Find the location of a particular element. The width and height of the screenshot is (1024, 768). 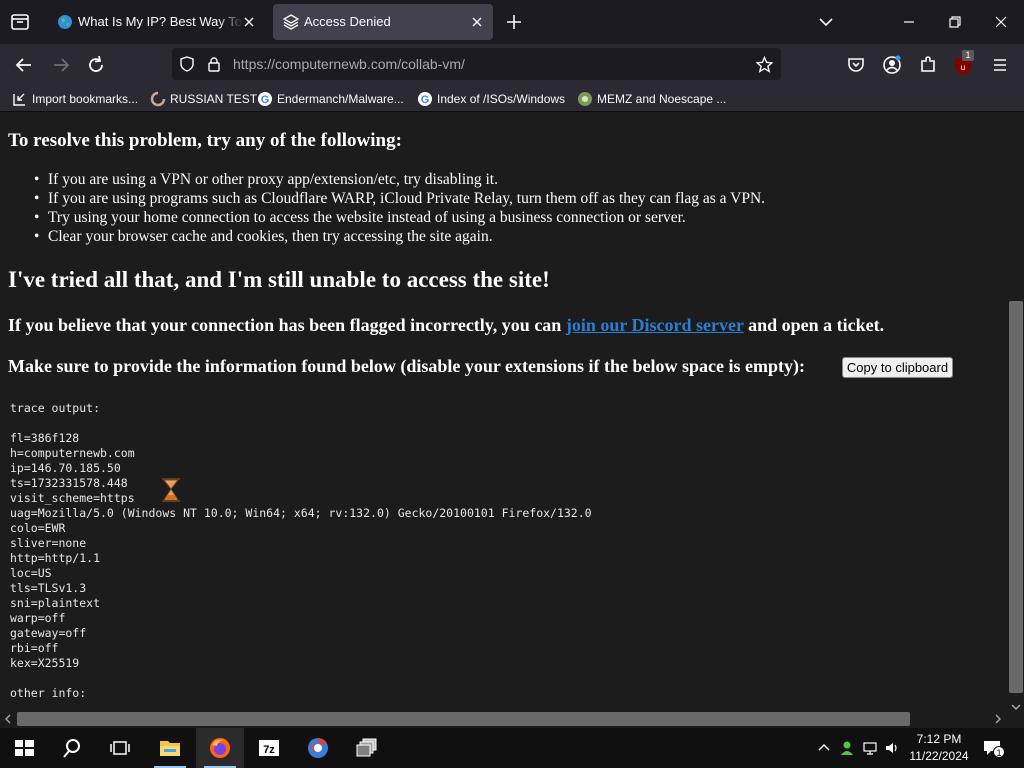

restore-icon is located at coordinates (955, 22).